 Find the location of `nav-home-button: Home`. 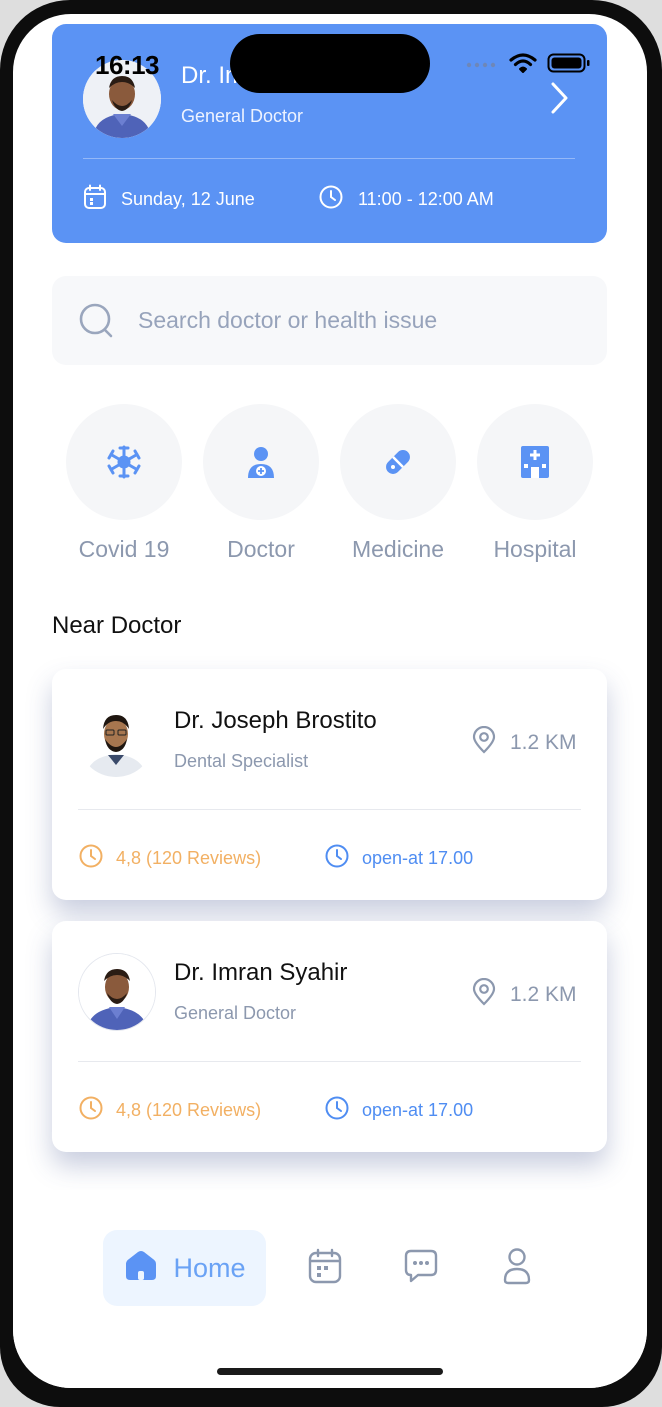

nav-home-button: Home is located at coordinates (184, 1268).